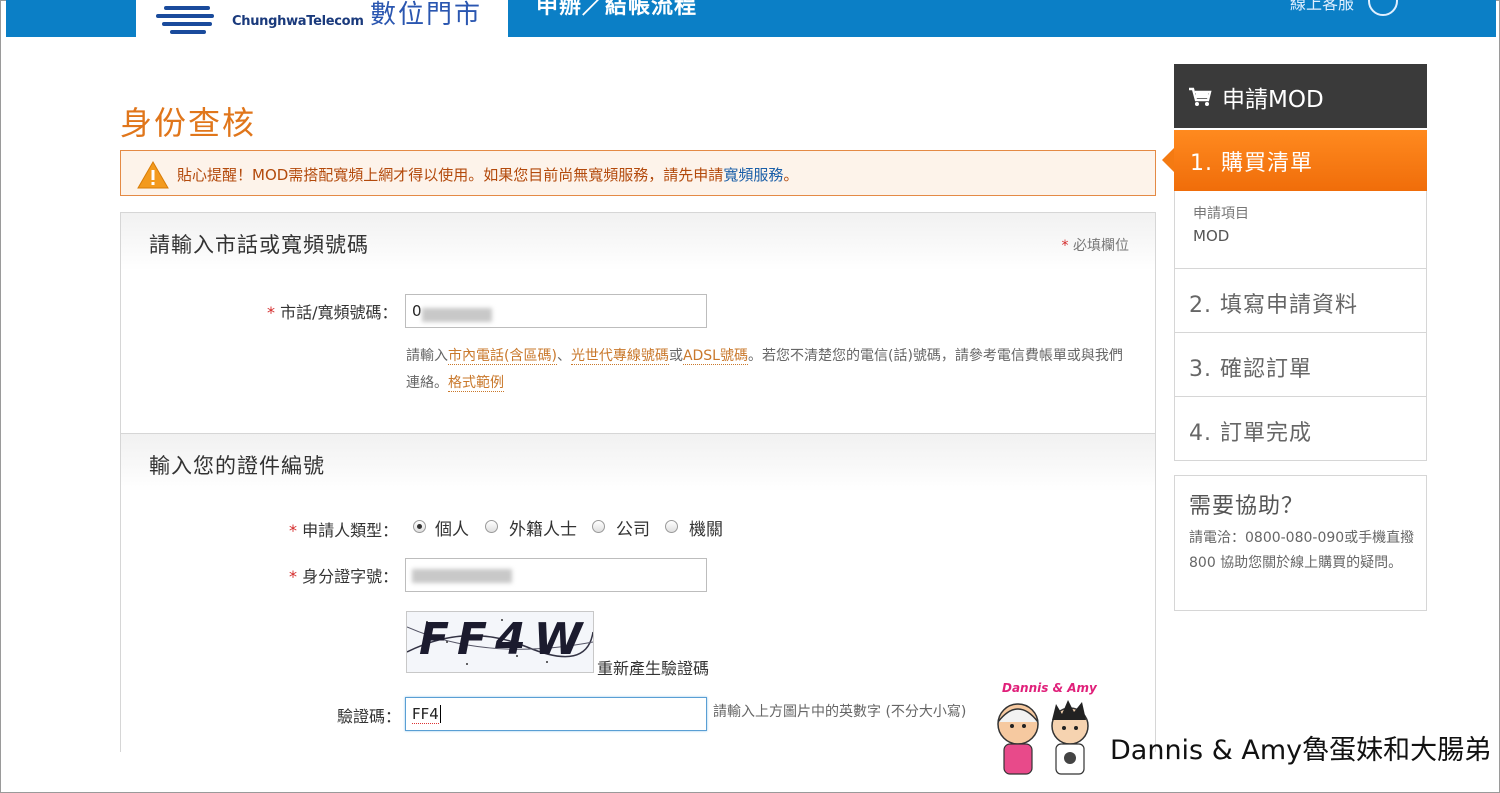 Image resolution: width=1500 pixels, height=793 pixels. I want to click on radio-foreigner-label: 外籍人士, so click(543, 530).